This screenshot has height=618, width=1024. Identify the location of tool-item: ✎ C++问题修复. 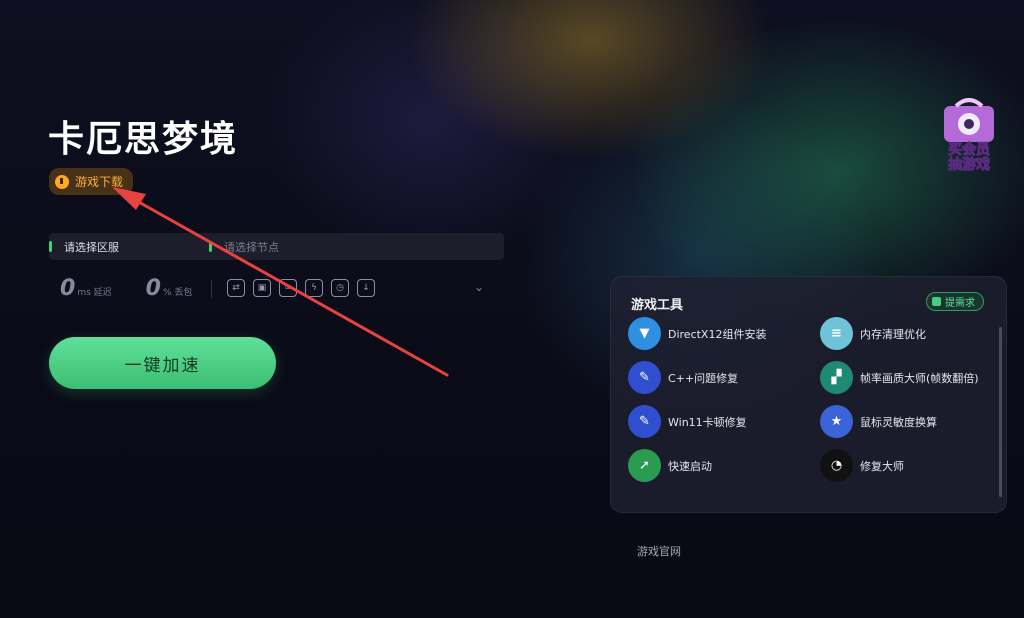
(683, 377).